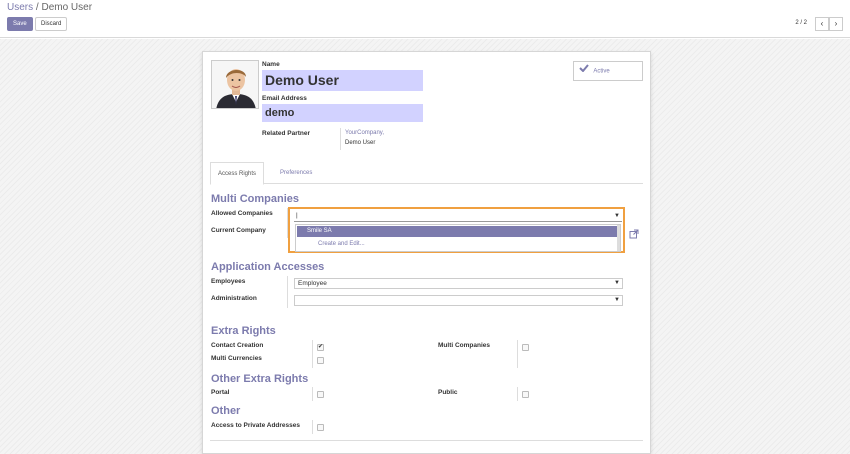  Describe the element at coordinates (286, 133) in the screenshot. I see `related-partner-label: Related Partner` at that location.